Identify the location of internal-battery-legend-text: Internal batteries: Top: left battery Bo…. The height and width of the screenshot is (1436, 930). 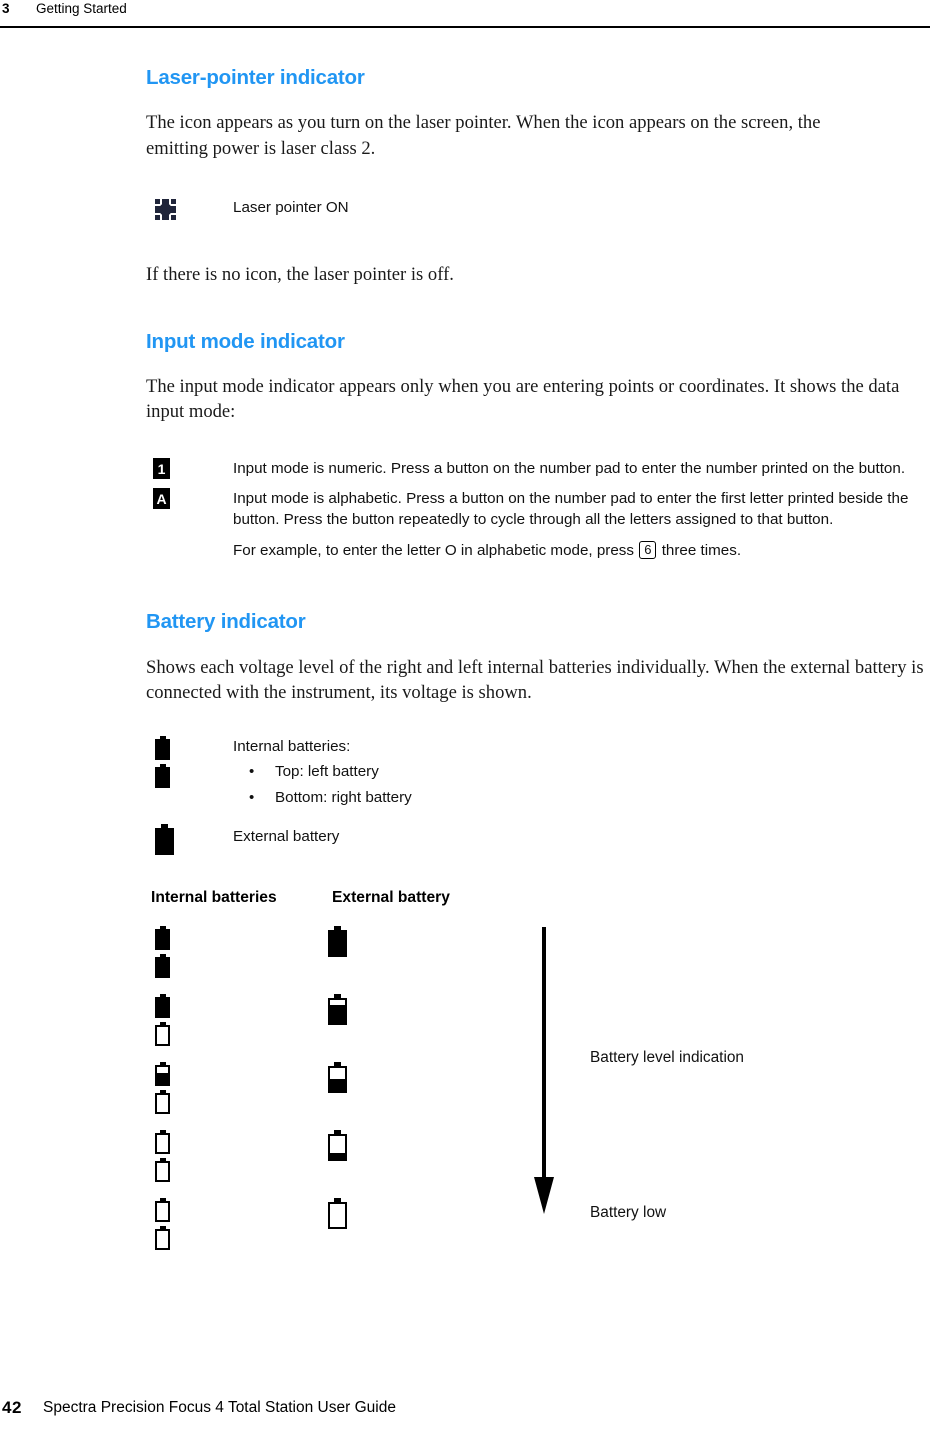
(581, 773).